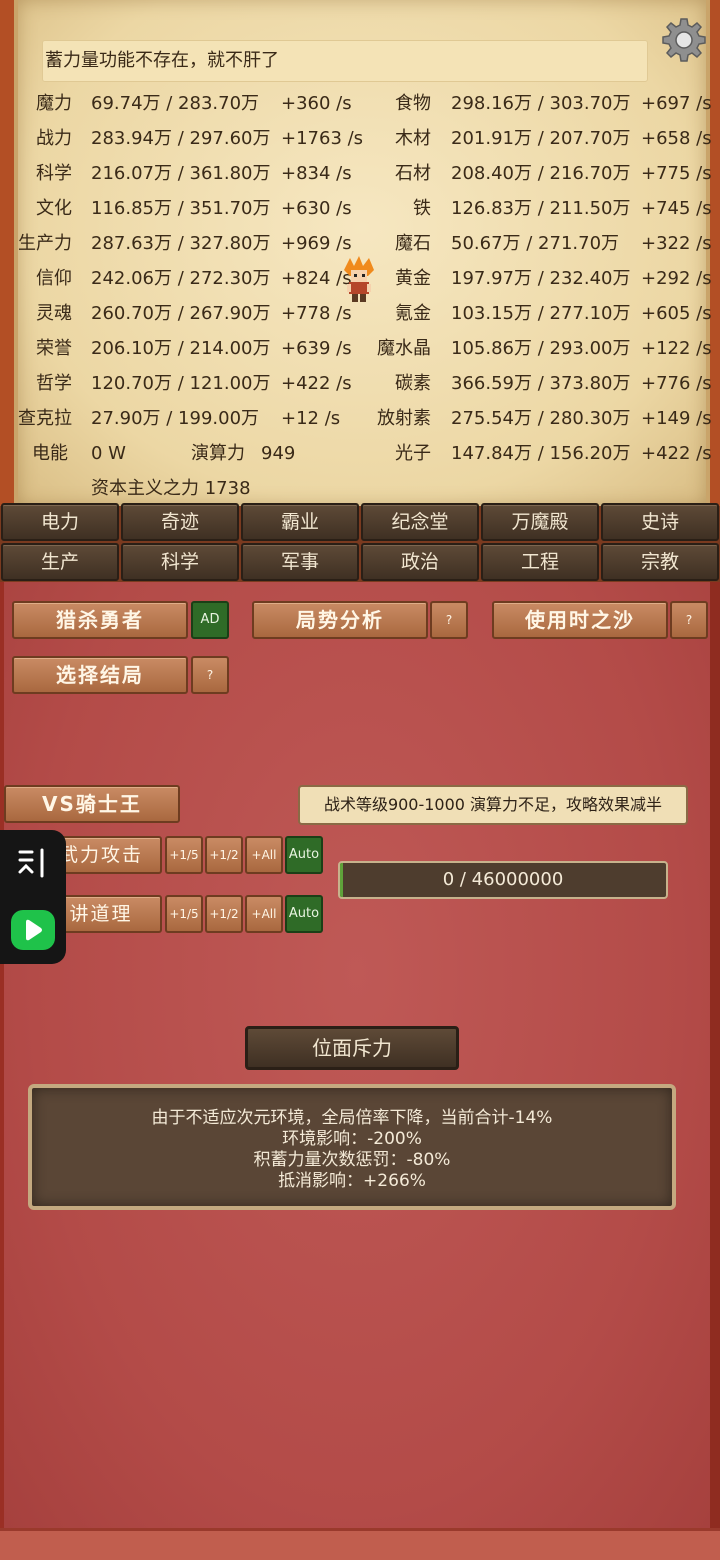 The height and width of the screenshot is (1560, 720). Describe the element at coordinates (413, 453) in the screenshot. I see `resource-name: 光子` at that location.